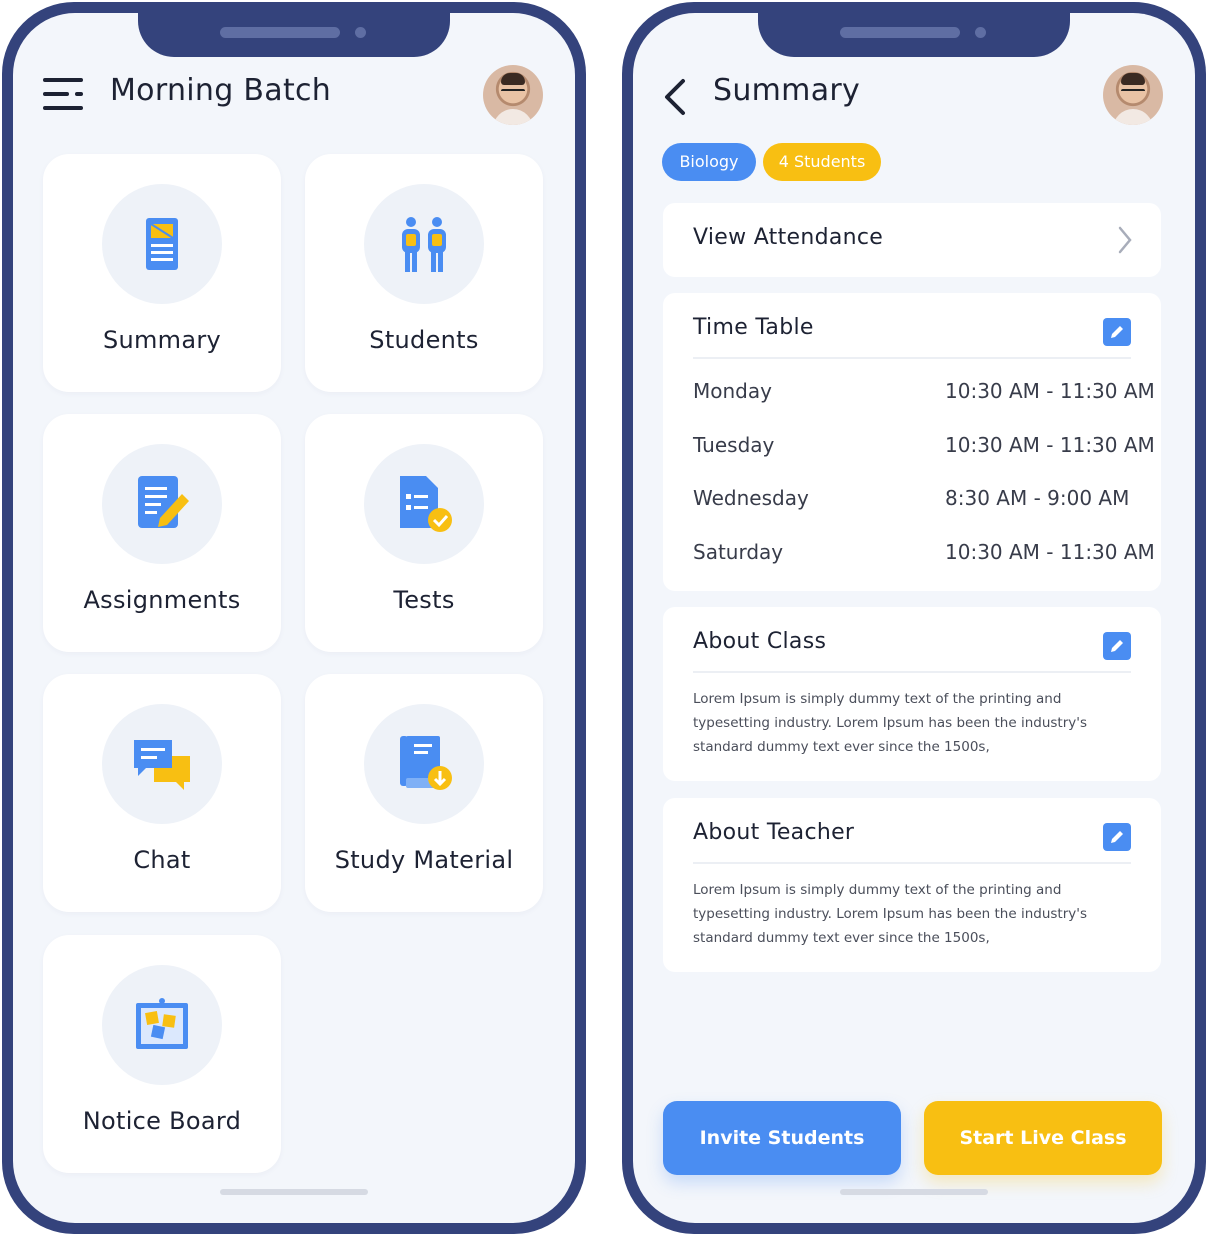 The height and width of the screenshot is (1240, 1210). What do you see at coordinates (426, 763) in the screenshot?
I see `book-download-icon` at bounding box center [426, 763].